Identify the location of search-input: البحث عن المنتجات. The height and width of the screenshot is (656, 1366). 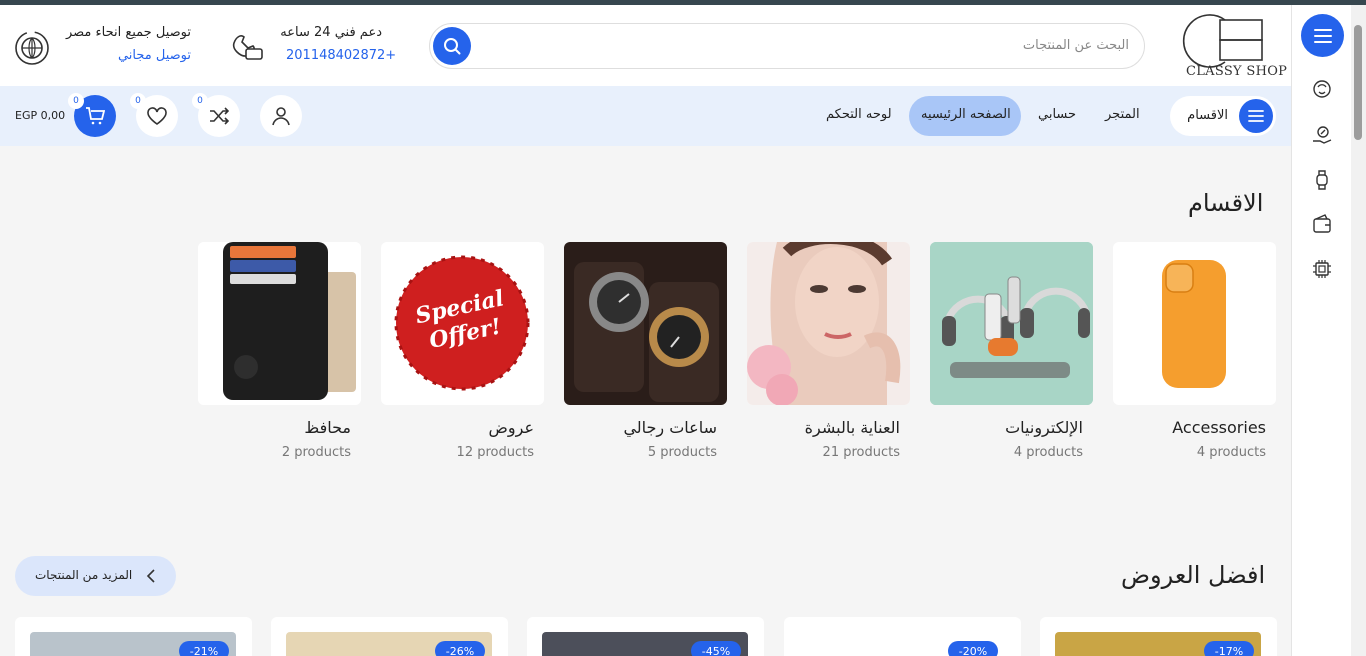
(1076, 45).